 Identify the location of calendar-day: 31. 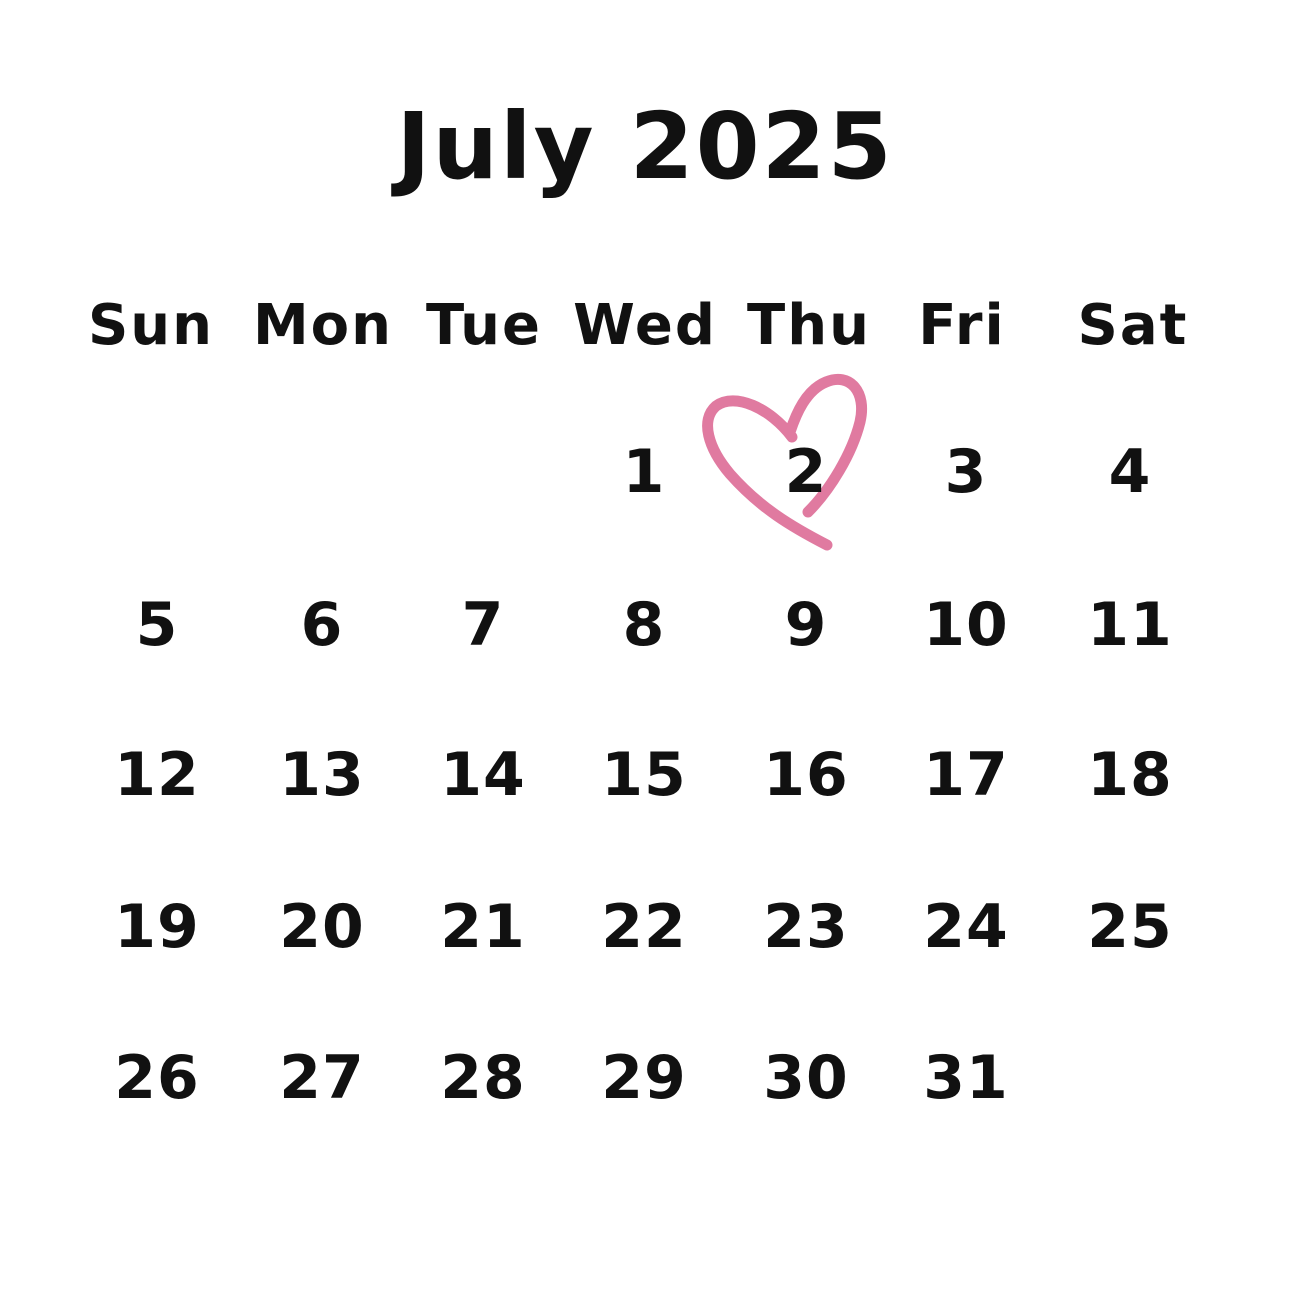
(966, 1078).